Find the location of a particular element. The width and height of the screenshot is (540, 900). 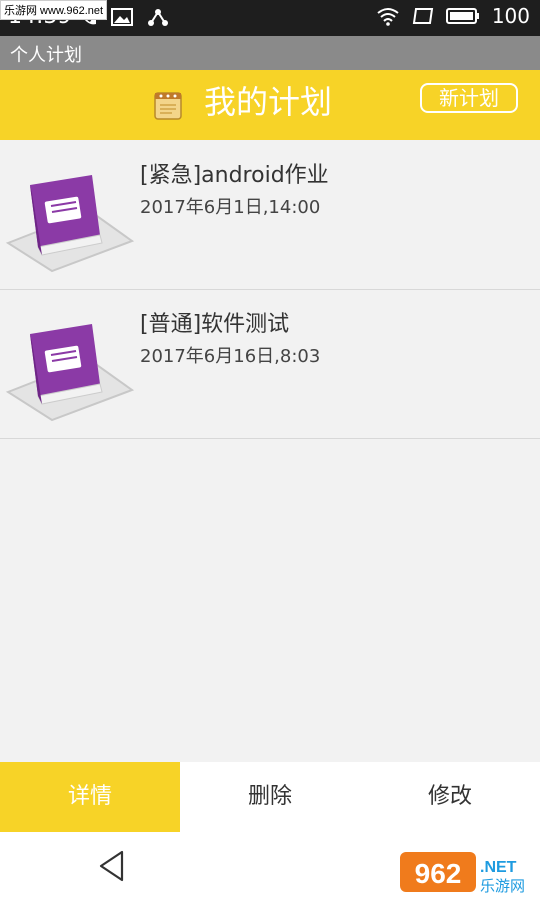

page-title: 我的计划 is located at coordinates (268, 102).